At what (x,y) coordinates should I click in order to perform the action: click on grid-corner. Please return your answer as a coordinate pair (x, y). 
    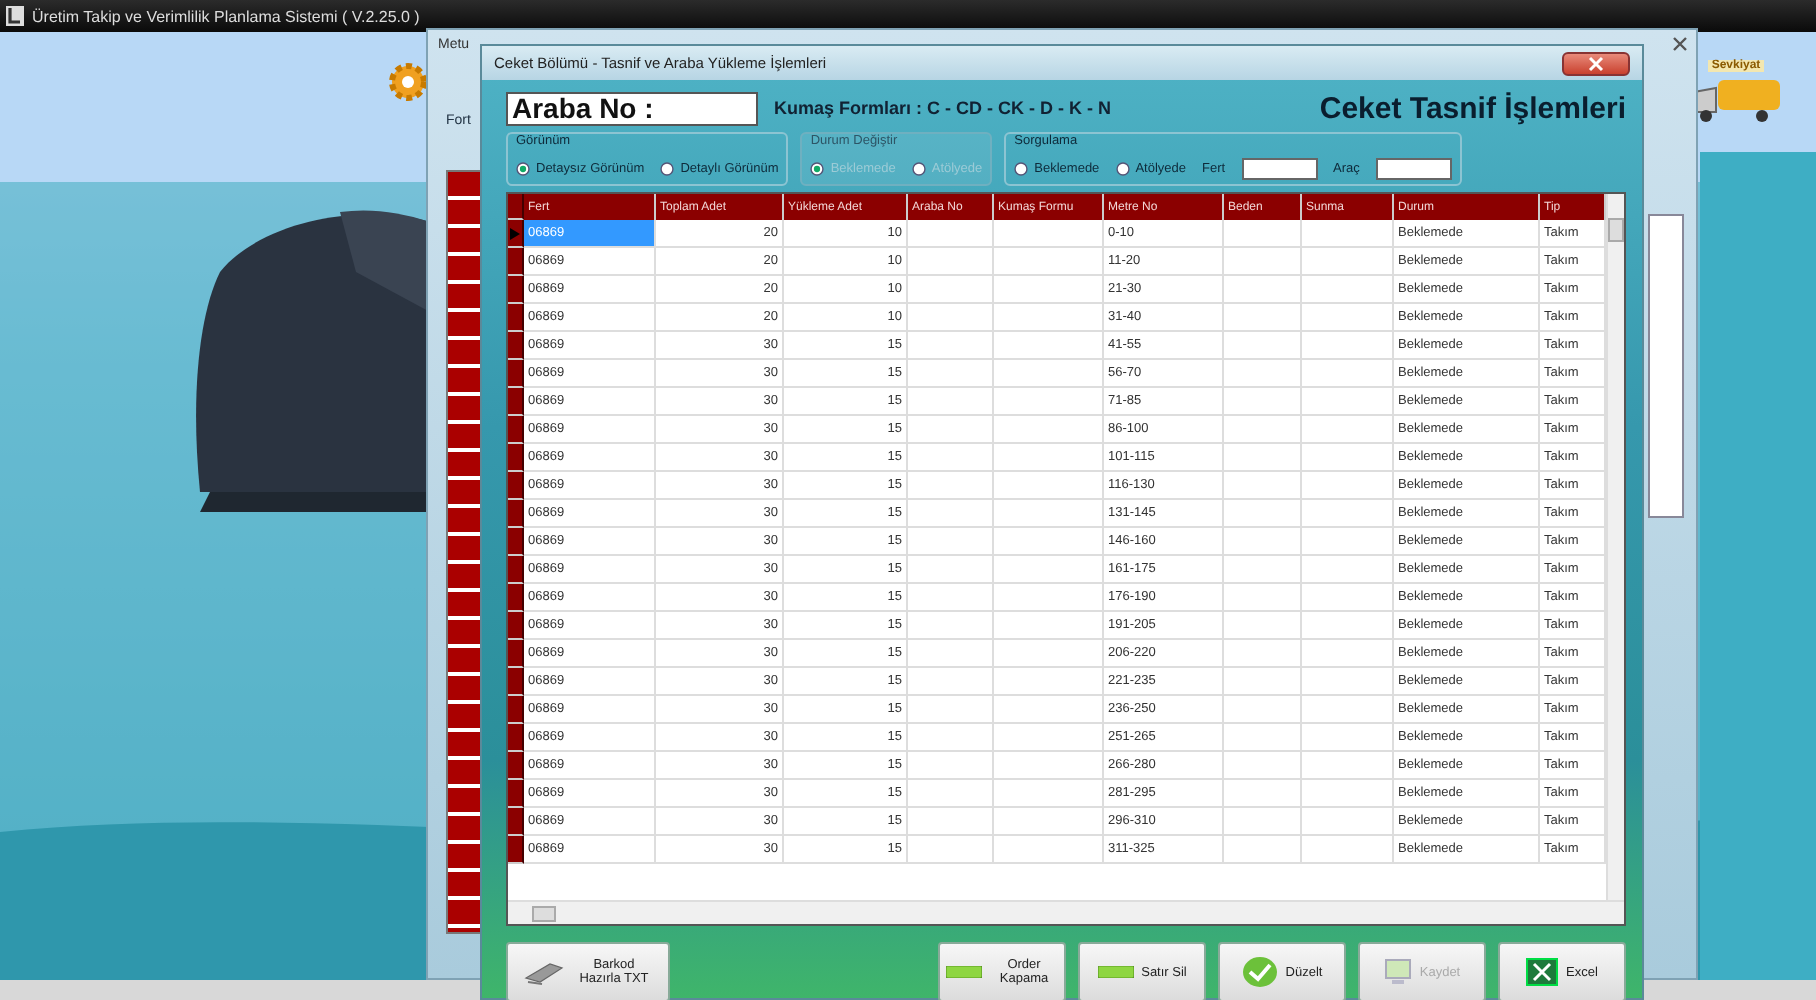
    Looking at the image, I should click on (516, 207).